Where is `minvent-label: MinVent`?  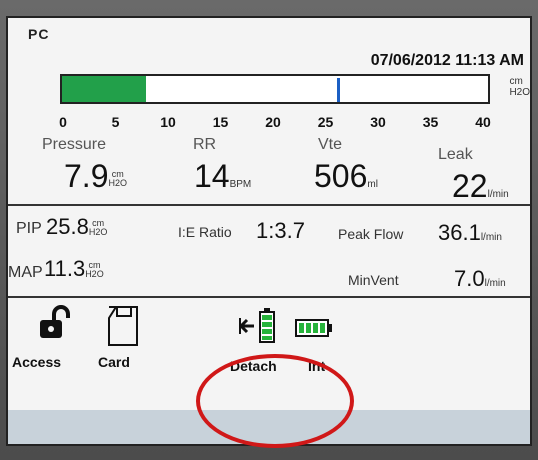
minvent-label: MinVent is located at coordinates (373, 280).